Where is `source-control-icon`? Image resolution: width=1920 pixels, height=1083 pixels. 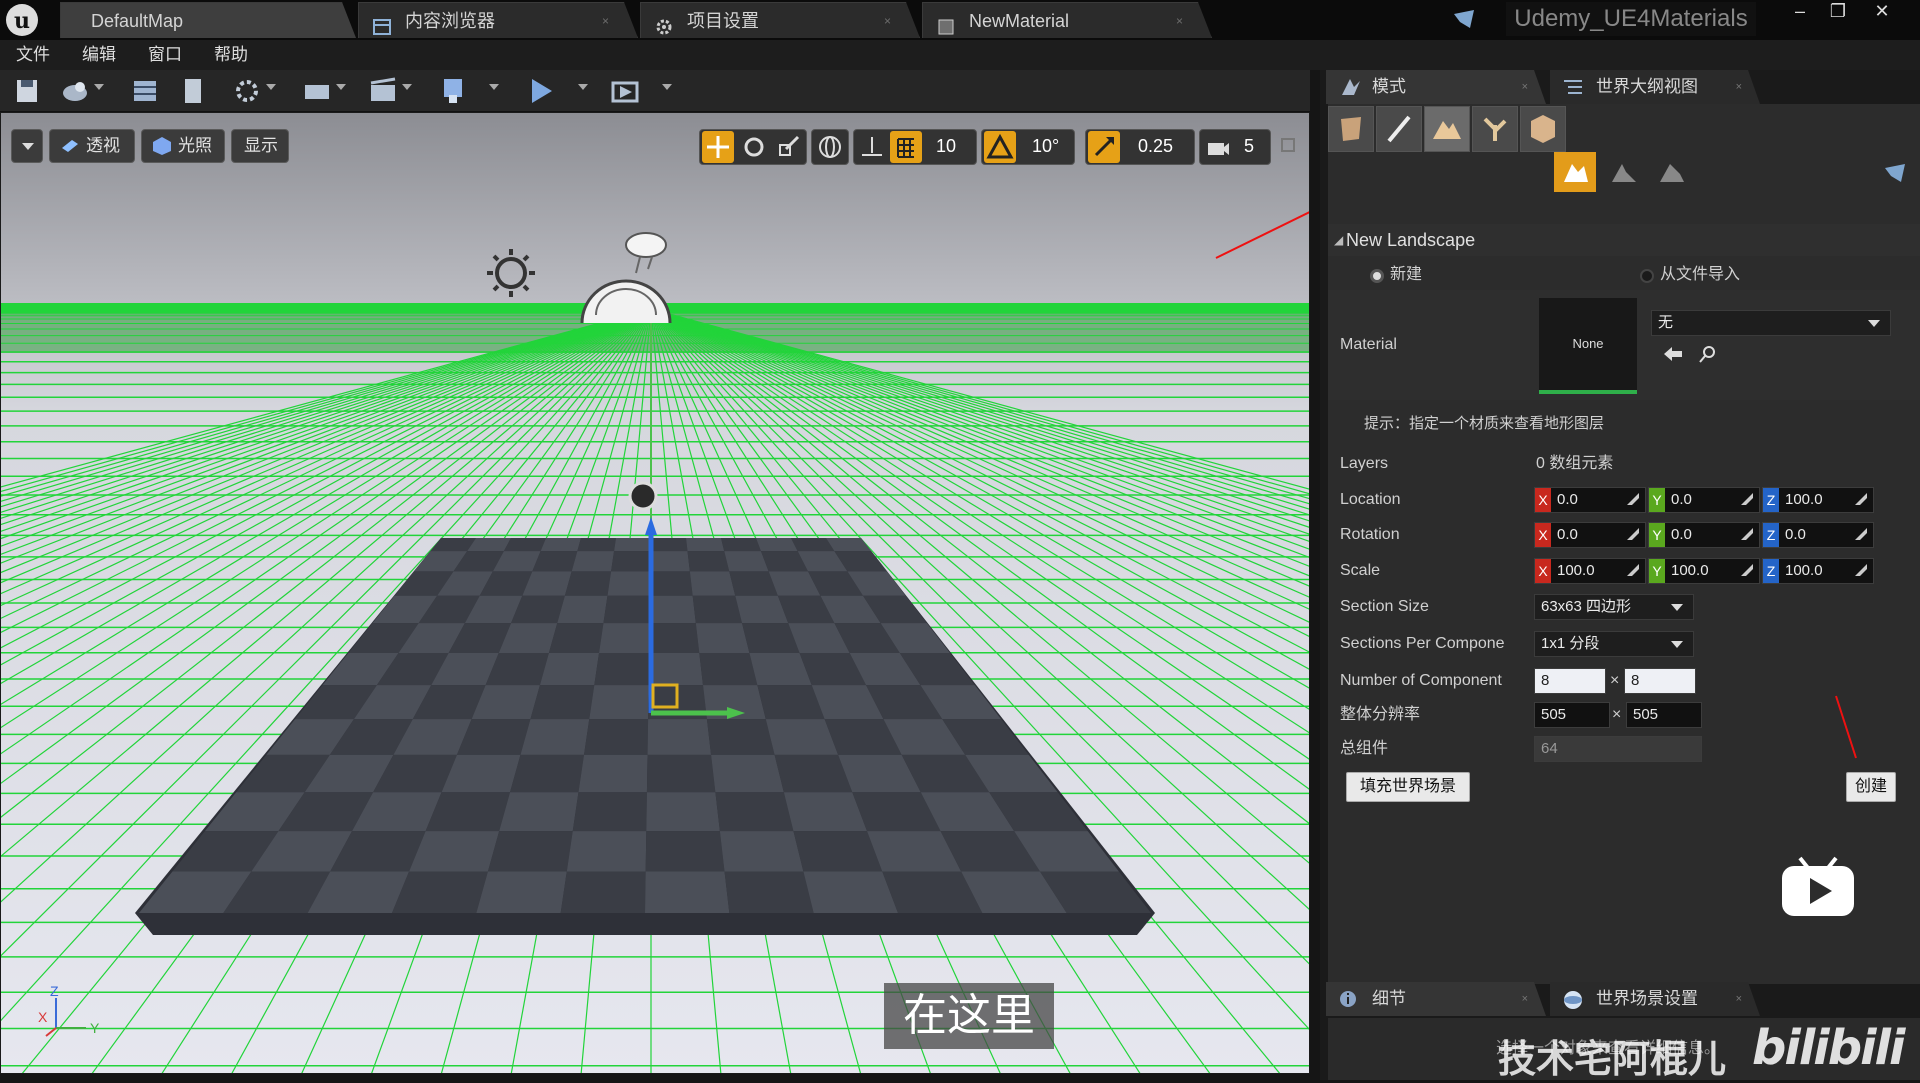
source-control-icon is located at coordinates (75, 91).